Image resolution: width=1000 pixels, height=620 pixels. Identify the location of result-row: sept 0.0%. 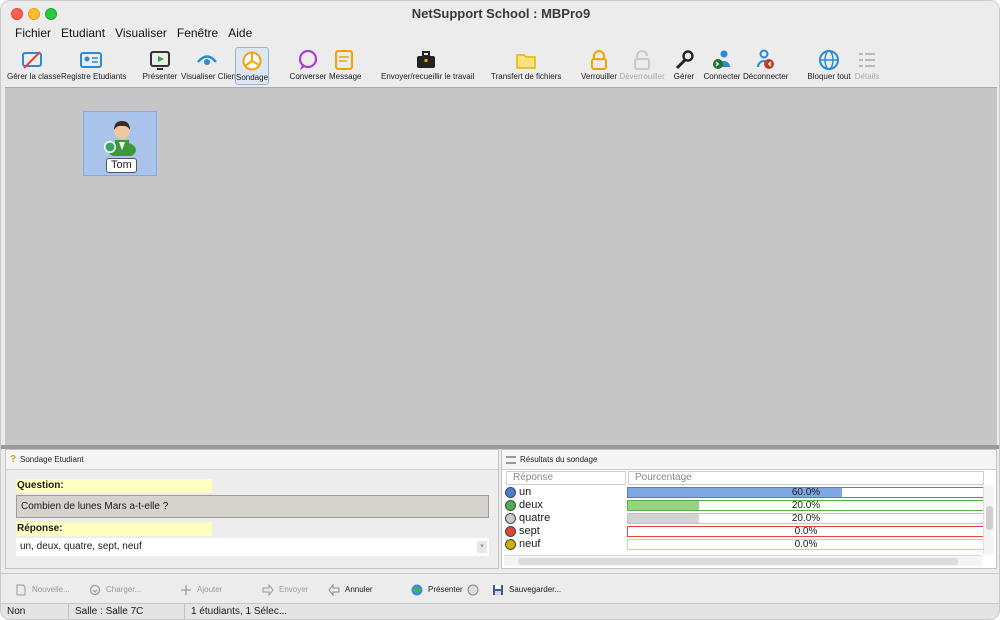
(744, 531).